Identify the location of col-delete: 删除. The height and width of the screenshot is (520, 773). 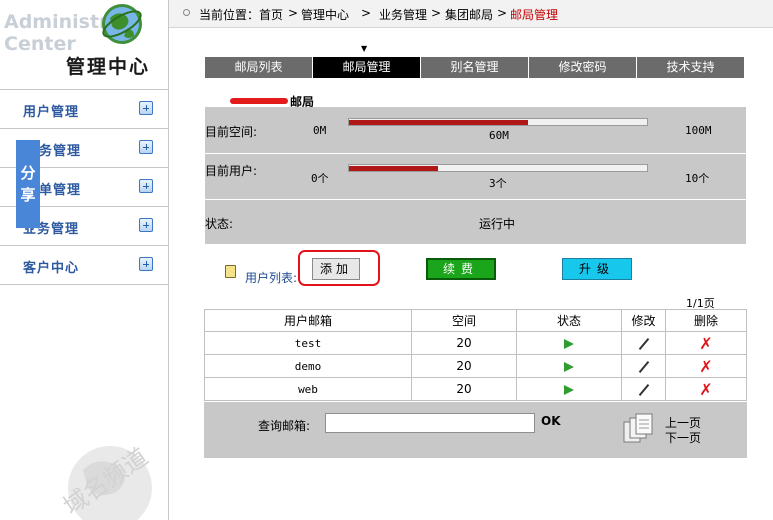
(706, 320).